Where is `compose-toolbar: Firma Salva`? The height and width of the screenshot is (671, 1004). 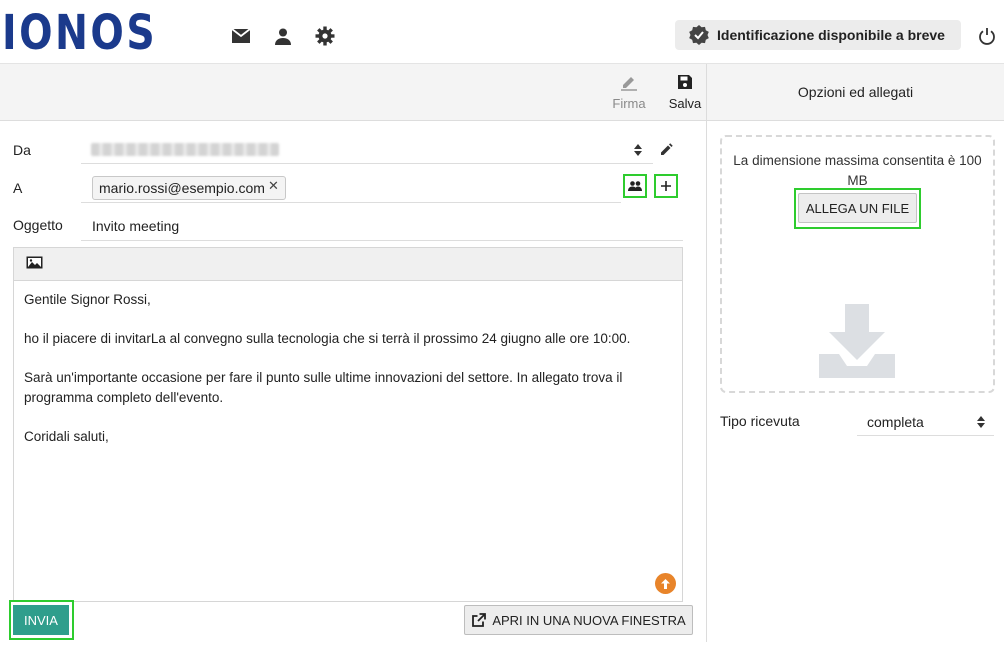
compose-toolbar: Firma Salva is located at coordinates (353, 92).